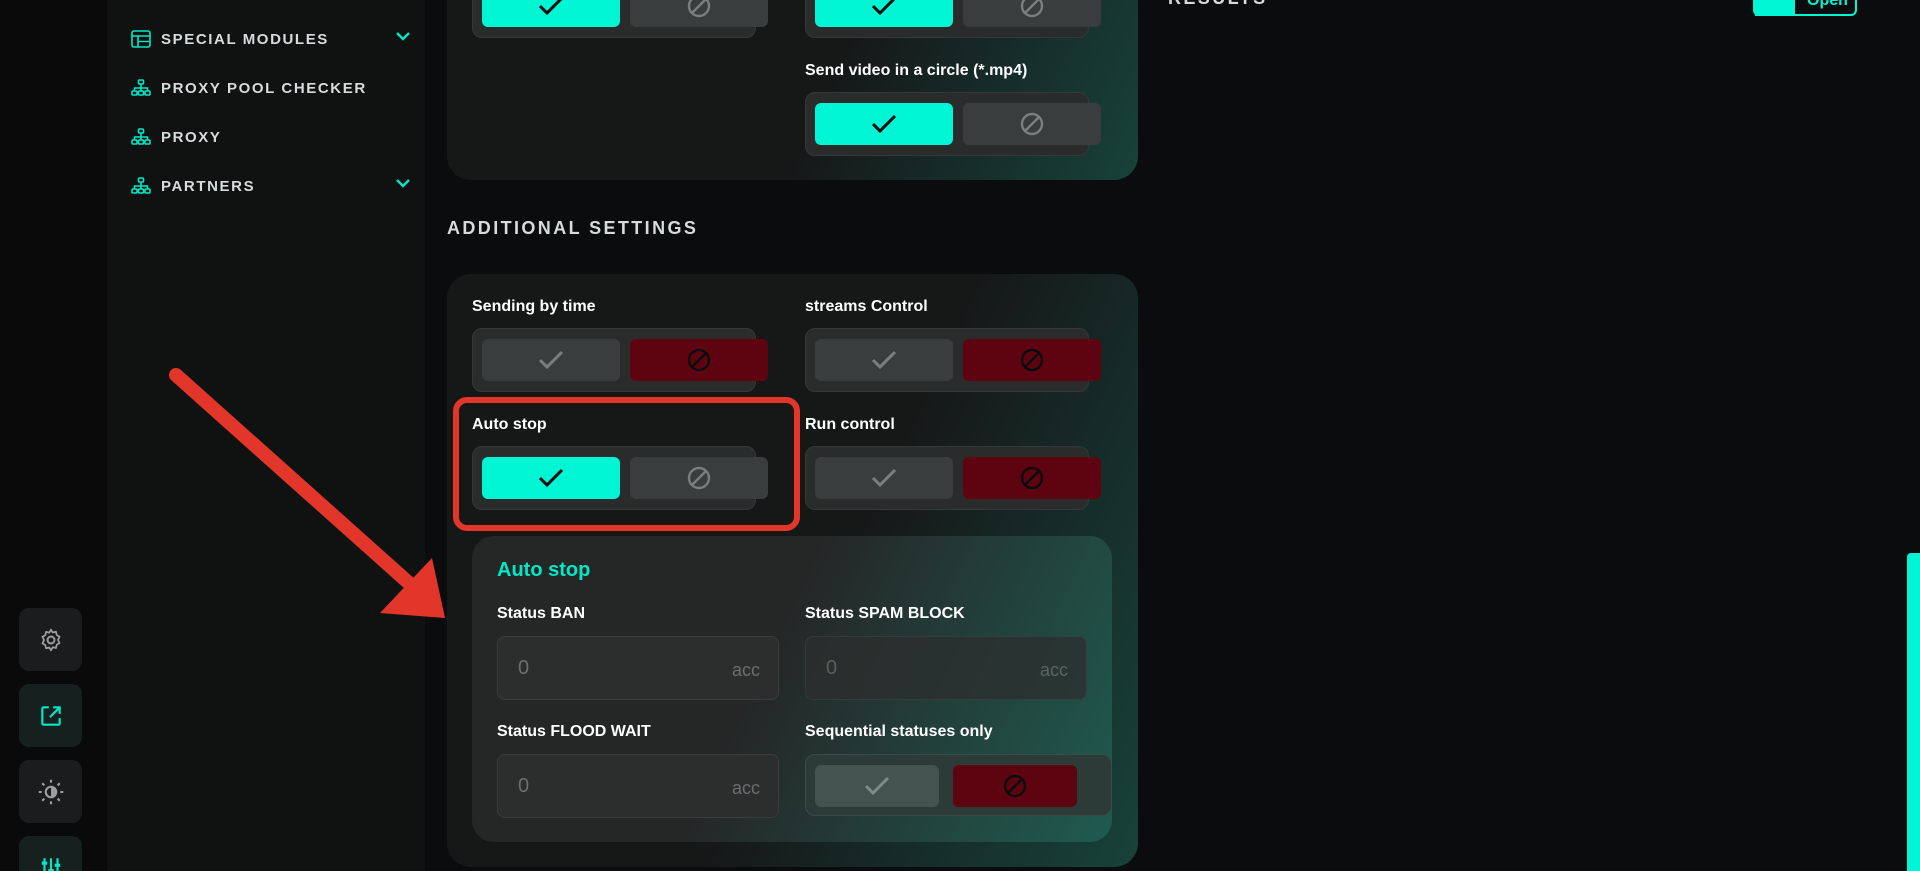 This screenshot has height=871, width=1920. I want to click on toggle-top-left, so click(620, 19).